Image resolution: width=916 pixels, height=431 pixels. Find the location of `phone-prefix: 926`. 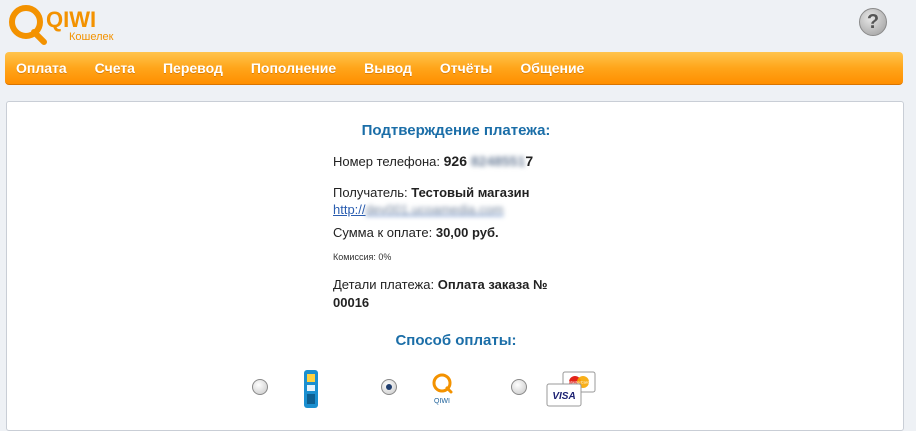

phone-prefix: 926 is located at coordinates (455, 161).